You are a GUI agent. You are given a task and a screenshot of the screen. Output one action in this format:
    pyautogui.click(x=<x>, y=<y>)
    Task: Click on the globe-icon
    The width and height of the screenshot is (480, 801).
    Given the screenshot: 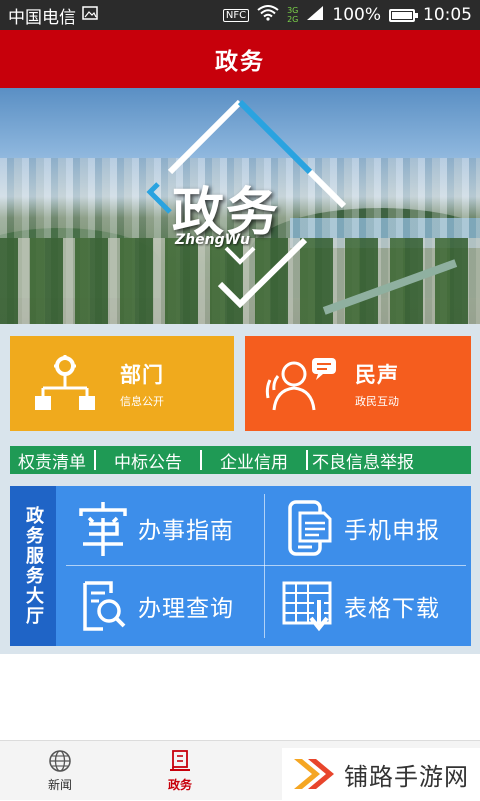 What is the action you would take?
    pyautogui.click(x=60, y=761)
    